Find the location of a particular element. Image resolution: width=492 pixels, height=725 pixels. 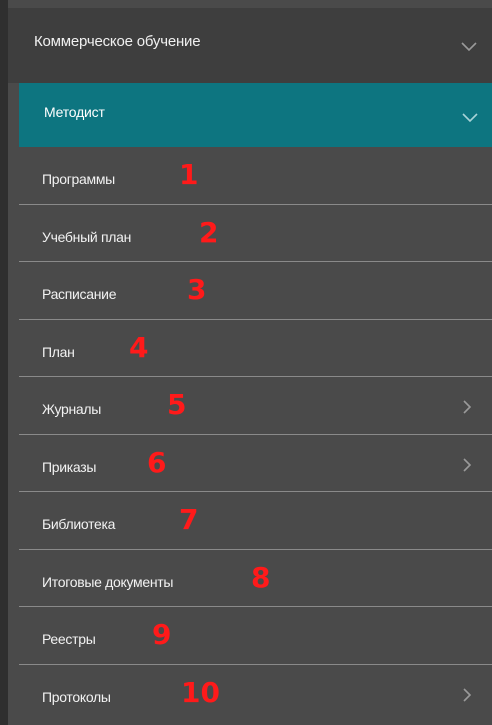

annotation-number: 8 is located at coordinates (261, 577).